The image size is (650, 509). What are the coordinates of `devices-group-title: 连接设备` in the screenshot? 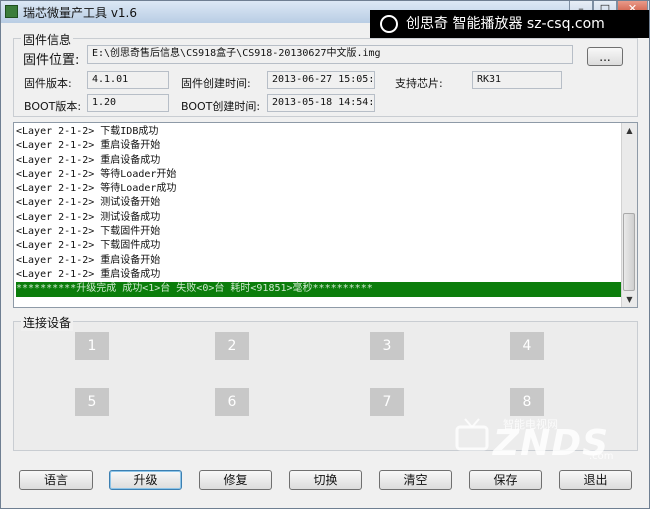 It's located at (47, 322).